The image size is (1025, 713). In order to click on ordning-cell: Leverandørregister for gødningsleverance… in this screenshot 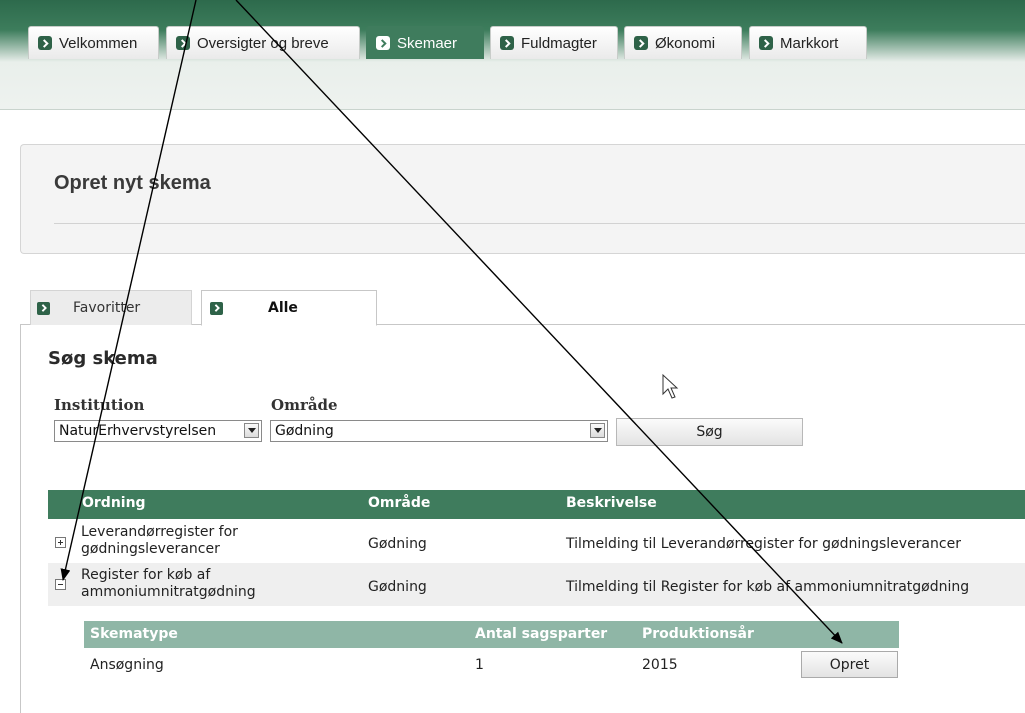, I will do `click(159, 541)`.